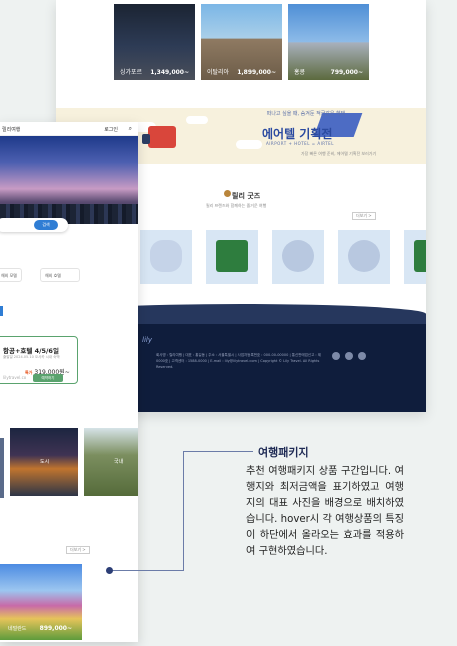  I want to click on truck-icon, so click(159, 137).